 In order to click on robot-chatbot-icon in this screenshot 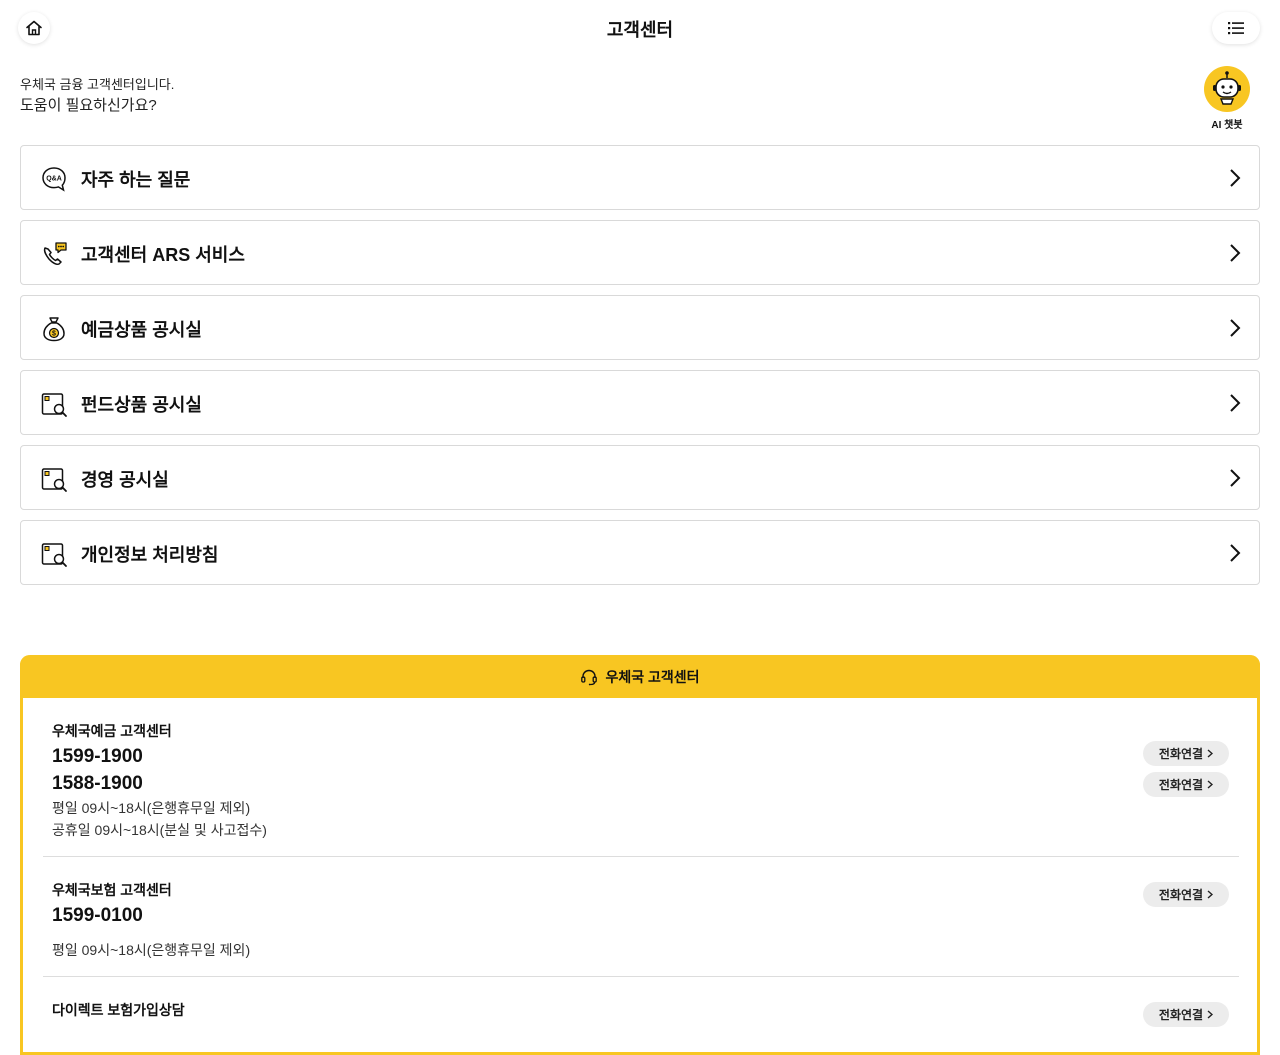, I will do `click(1227, 89)`.